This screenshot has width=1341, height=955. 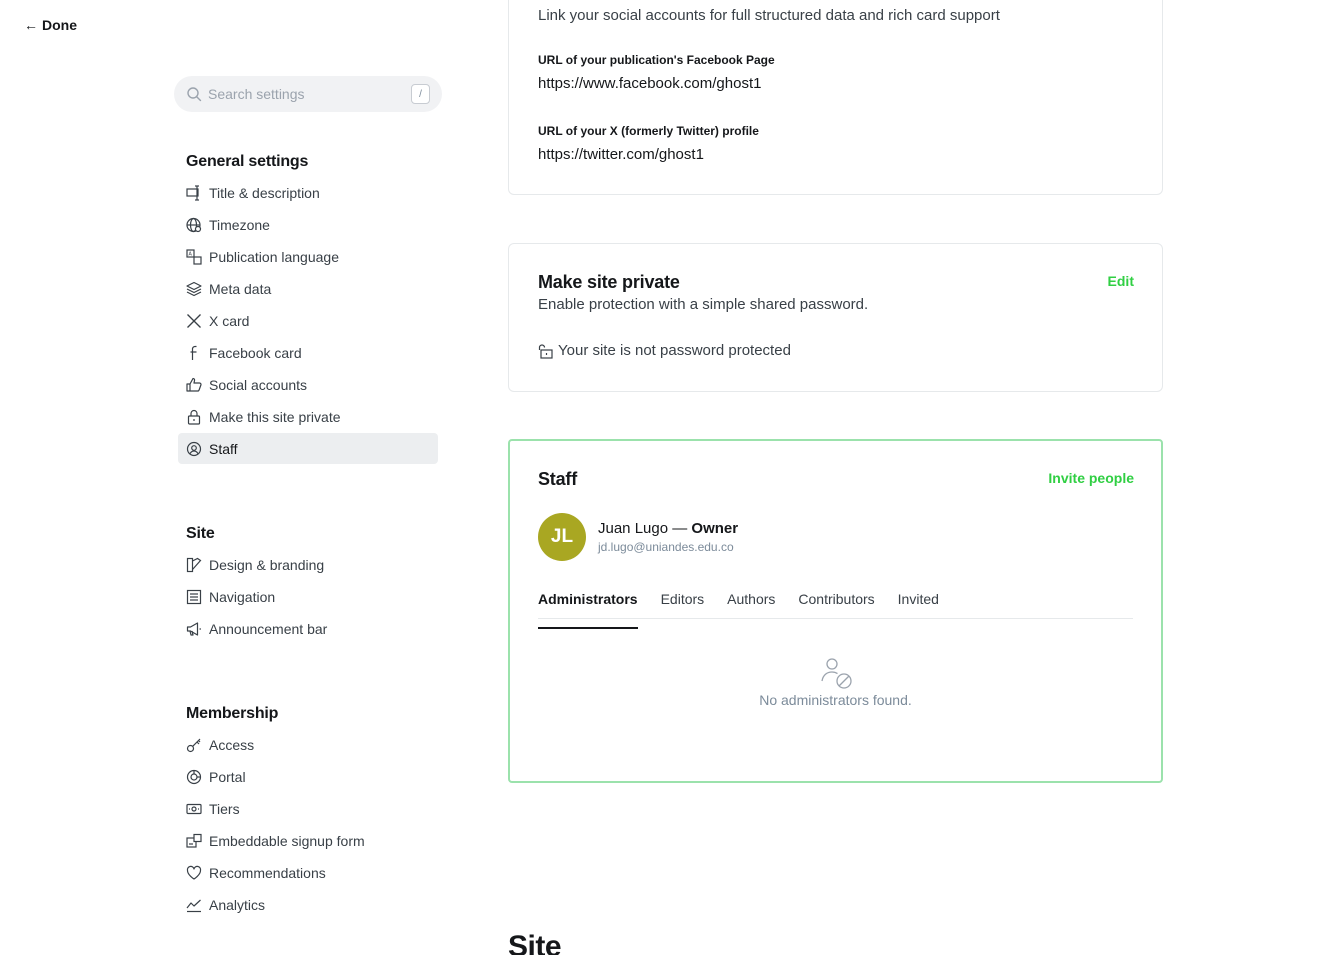 What do you see at coordinates (656, 60) in the screenshot?
I see `facebook-url-label: URL of your publication's Facebook Page` at bounding box center [656, 60].